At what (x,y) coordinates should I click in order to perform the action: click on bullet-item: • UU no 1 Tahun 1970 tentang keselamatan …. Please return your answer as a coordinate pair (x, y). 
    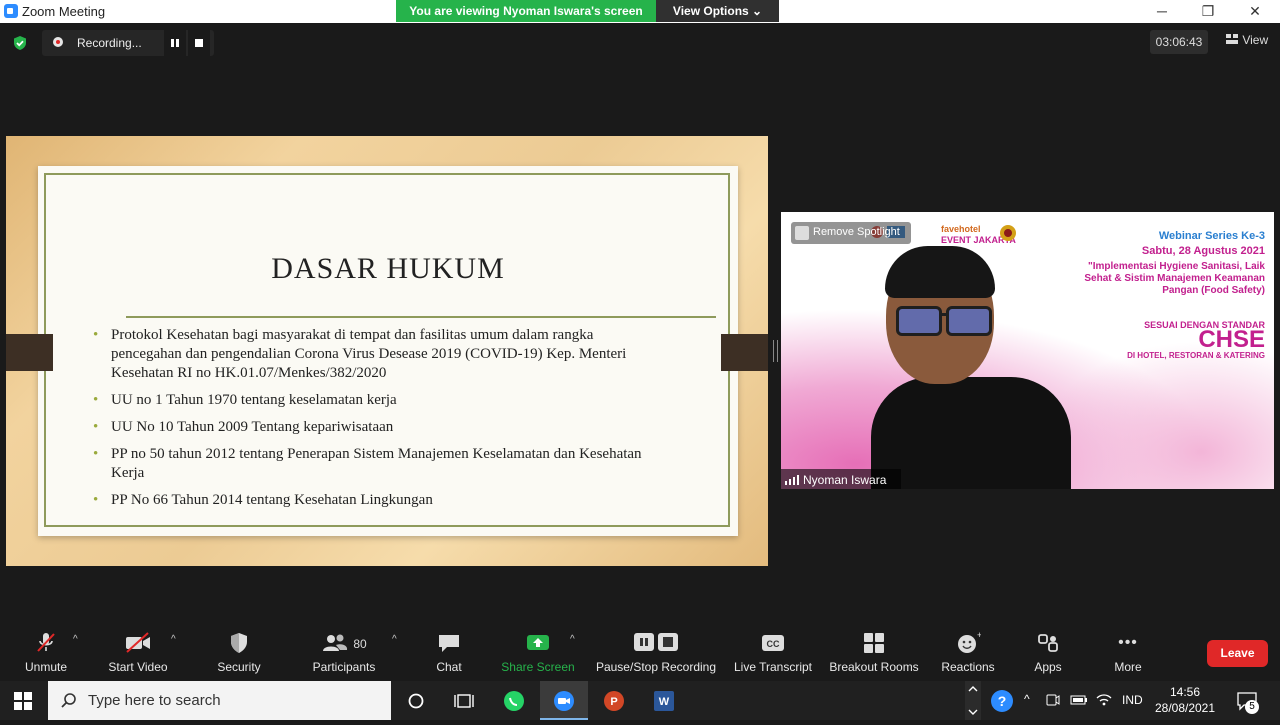
    Looking at the image, I should click on (245, 400).